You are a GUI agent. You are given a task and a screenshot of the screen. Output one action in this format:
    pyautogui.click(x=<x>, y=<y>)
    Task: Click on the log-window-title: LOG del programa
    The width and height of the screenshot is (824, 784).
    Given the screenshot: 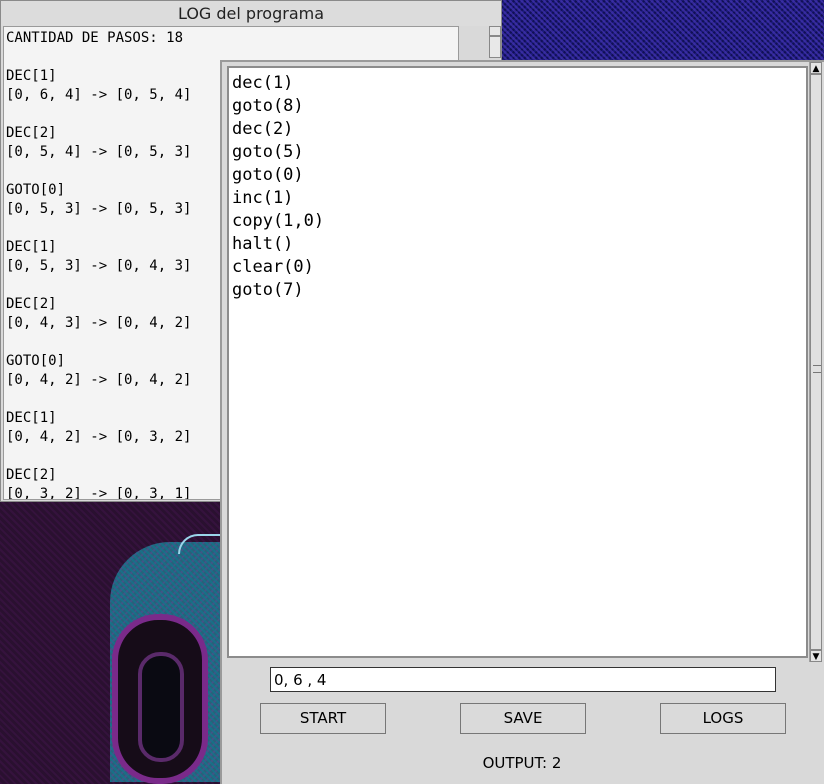 What is the action you would take?
    pyautogui.click(x=251, y=13)
    